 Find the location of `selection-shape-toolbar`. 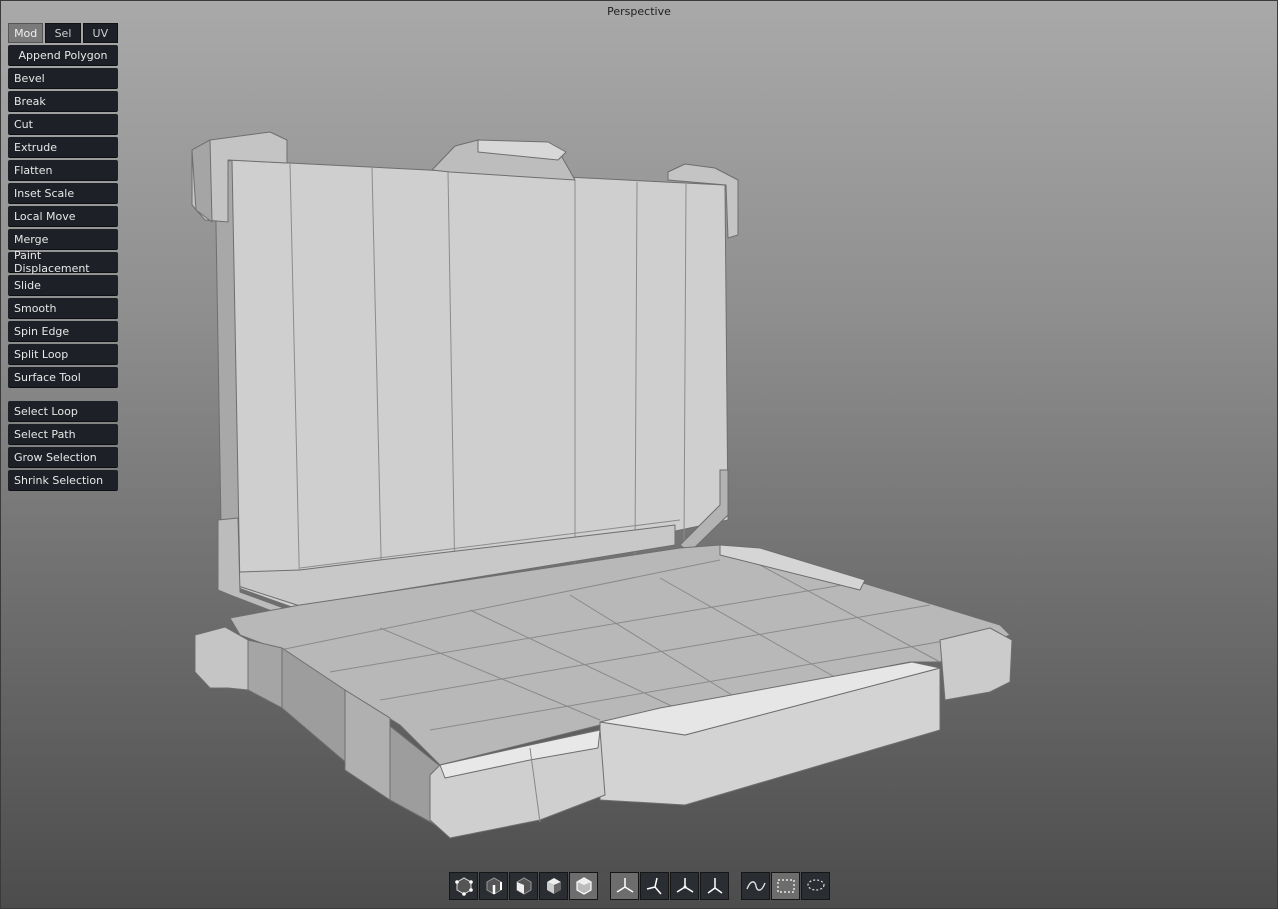

selection-shape-toolbar is located at coordinates (786, 887).